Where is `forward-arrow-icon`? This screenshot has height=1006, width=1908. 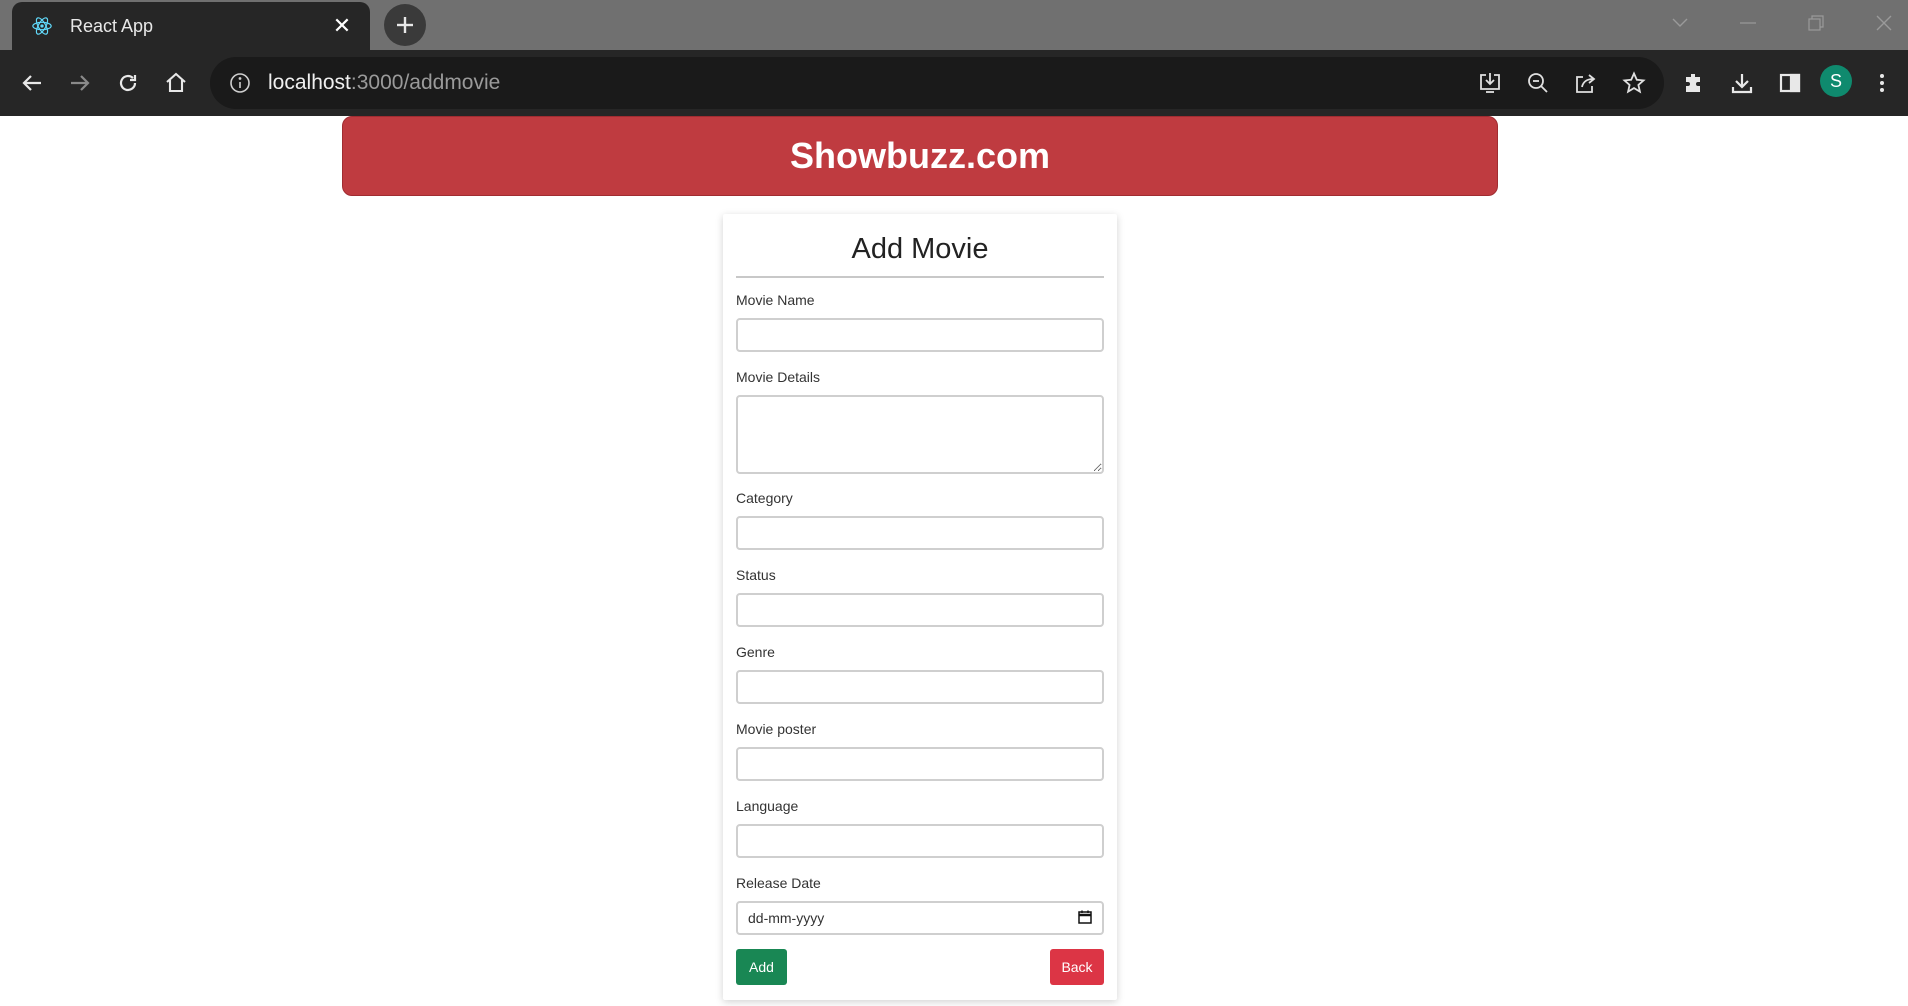
forward-arrow-icon is located at coordinates (80, 83).